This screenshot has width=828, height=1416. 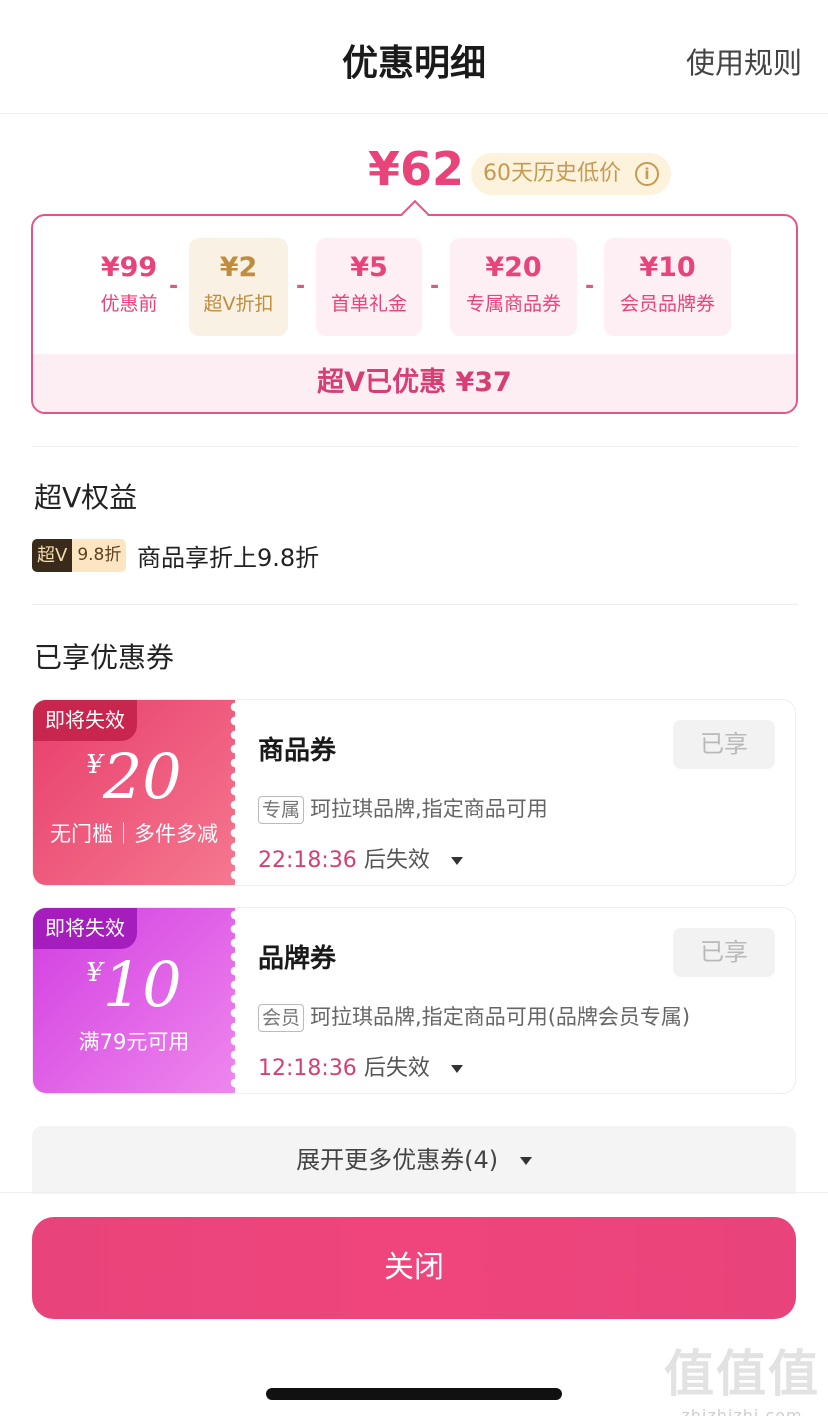 What do you see at coordinates (134, 834) in the screenshot?
I see `coupon-condition: 无门槛｜多件多减` at bounding box center [134, 834].